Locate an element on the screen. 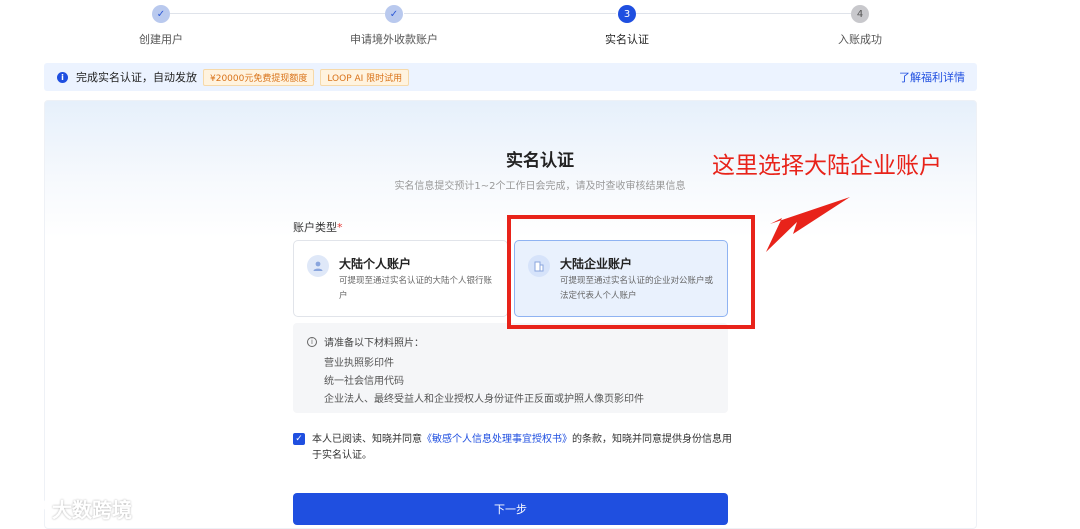 The height and width of the screenshot is (529, 1080). annotation-arrow-icon is located at coordinates (808, 224).